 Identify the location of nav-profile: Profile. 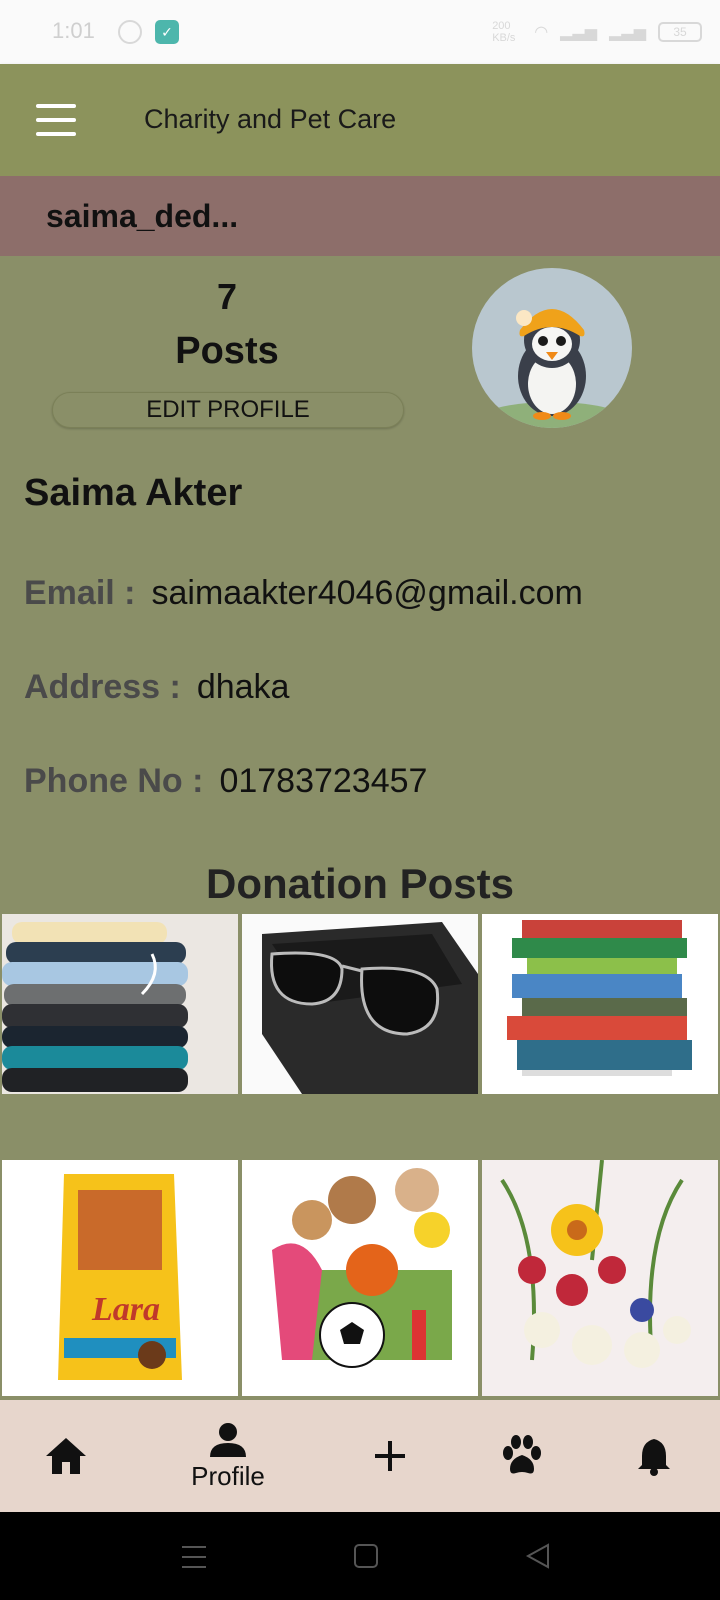
(228, 1456).